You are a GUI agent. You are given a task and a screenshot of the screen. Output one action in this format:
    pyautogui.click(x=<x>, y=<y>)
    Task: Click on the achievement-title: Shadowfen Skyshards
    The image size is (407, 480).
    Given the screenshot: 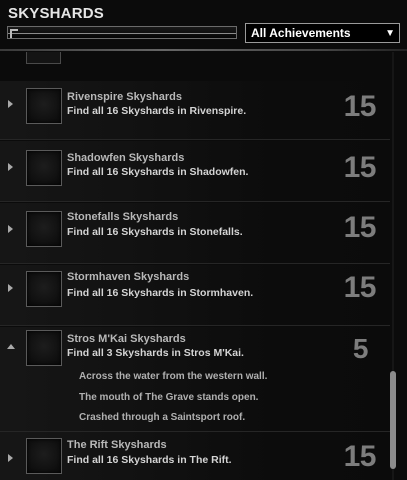 What is the action you would take?
    pyautogui.click(x=126, y=158)
    